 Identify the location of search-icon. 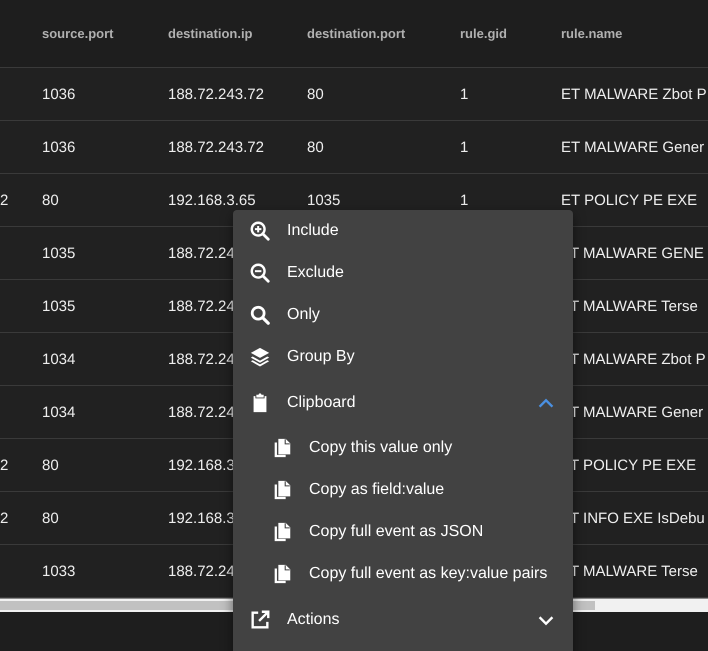
(260, 315).